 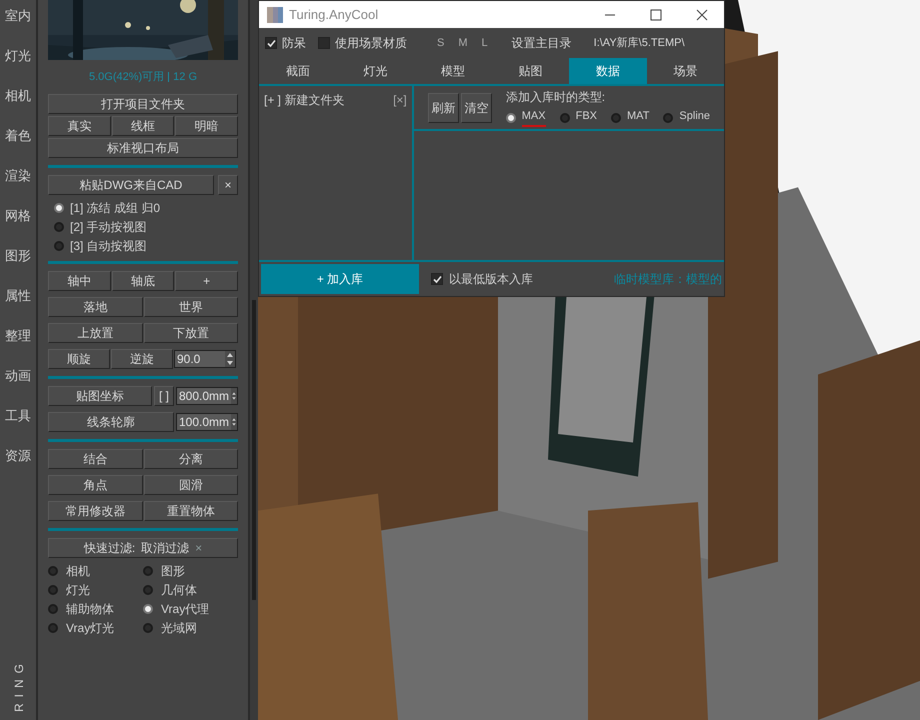 What do you see at coordinates (79, 281) in the screenshot?
I see `pivot-button: 轴中` at bounding box center [79, 281].